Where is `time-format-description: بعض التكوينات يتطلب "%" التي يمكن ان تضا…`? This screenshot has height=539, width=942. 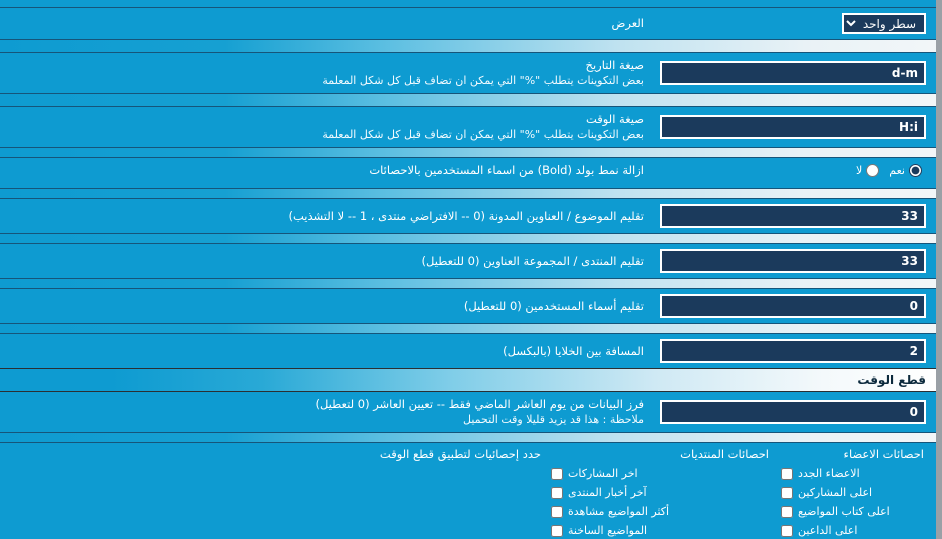
time-format-description: بعض التكوينات يتطلب "%" التي يمكن ان تضا… is located at coordinates (483, 134).